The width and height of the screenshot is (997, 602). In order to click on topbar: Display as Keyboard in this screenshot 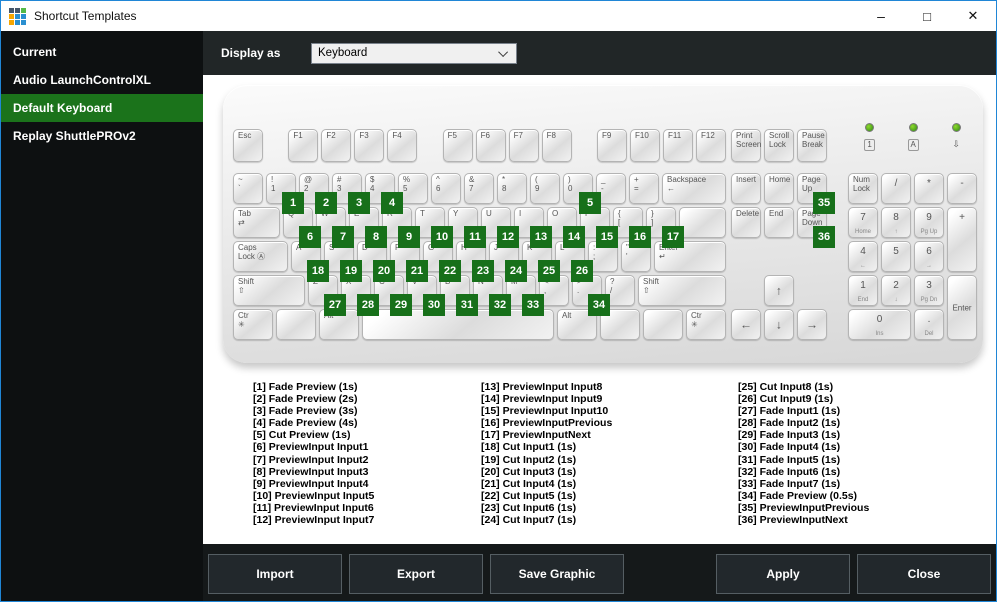, I will do `click(599, 53)`.